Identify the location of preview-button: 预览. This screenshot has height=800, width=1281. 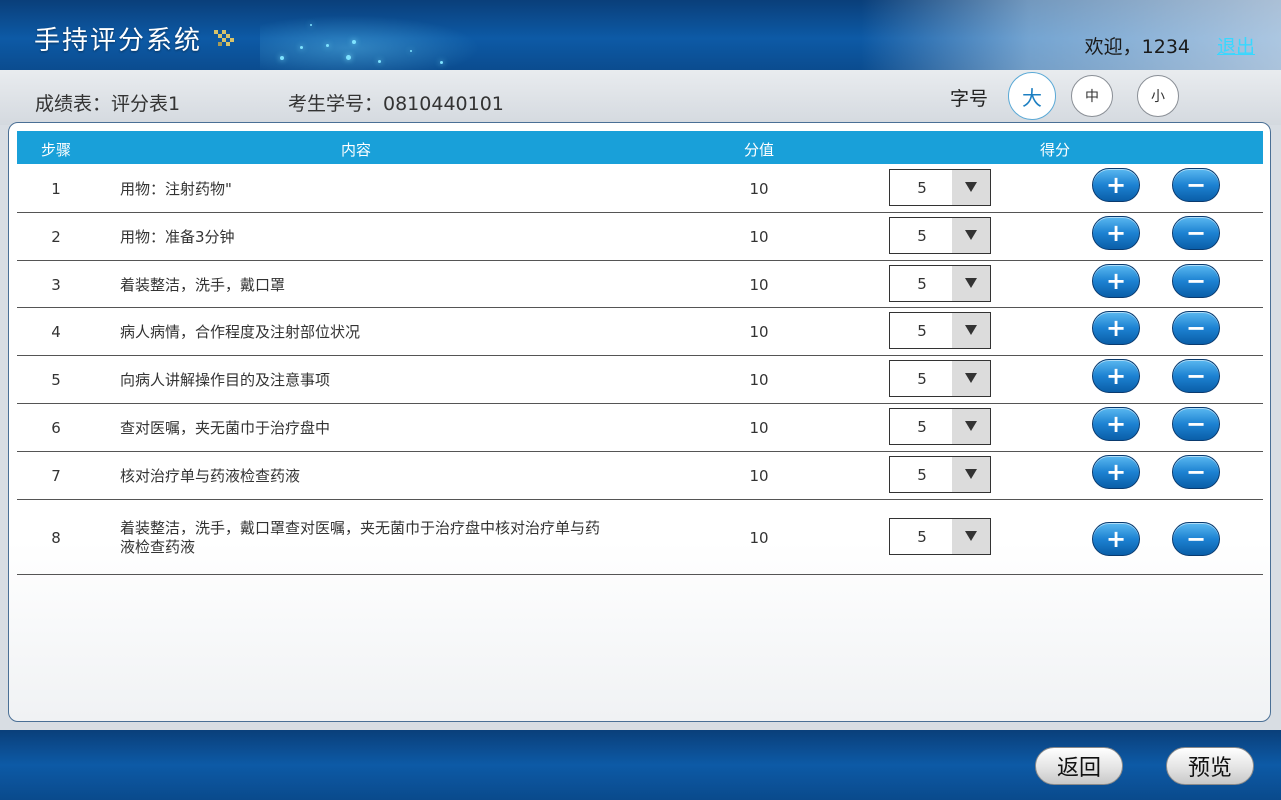
(1210, 766).